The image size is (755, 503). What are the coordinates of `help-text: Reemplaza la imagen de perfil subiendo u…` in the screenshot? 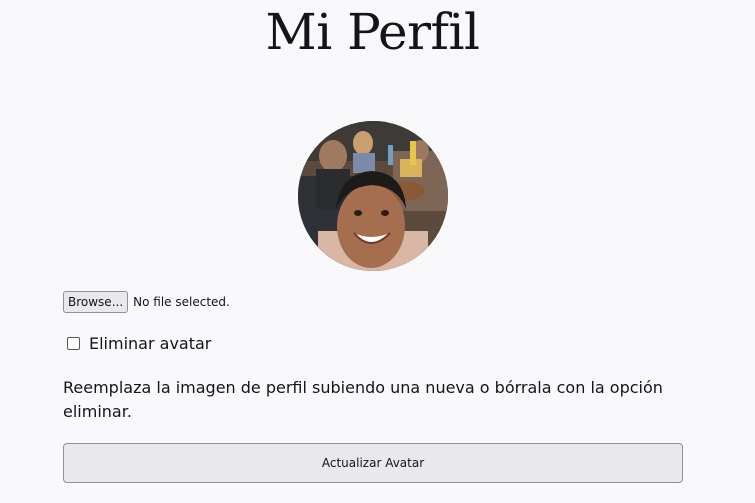 It's located at (363, 399).